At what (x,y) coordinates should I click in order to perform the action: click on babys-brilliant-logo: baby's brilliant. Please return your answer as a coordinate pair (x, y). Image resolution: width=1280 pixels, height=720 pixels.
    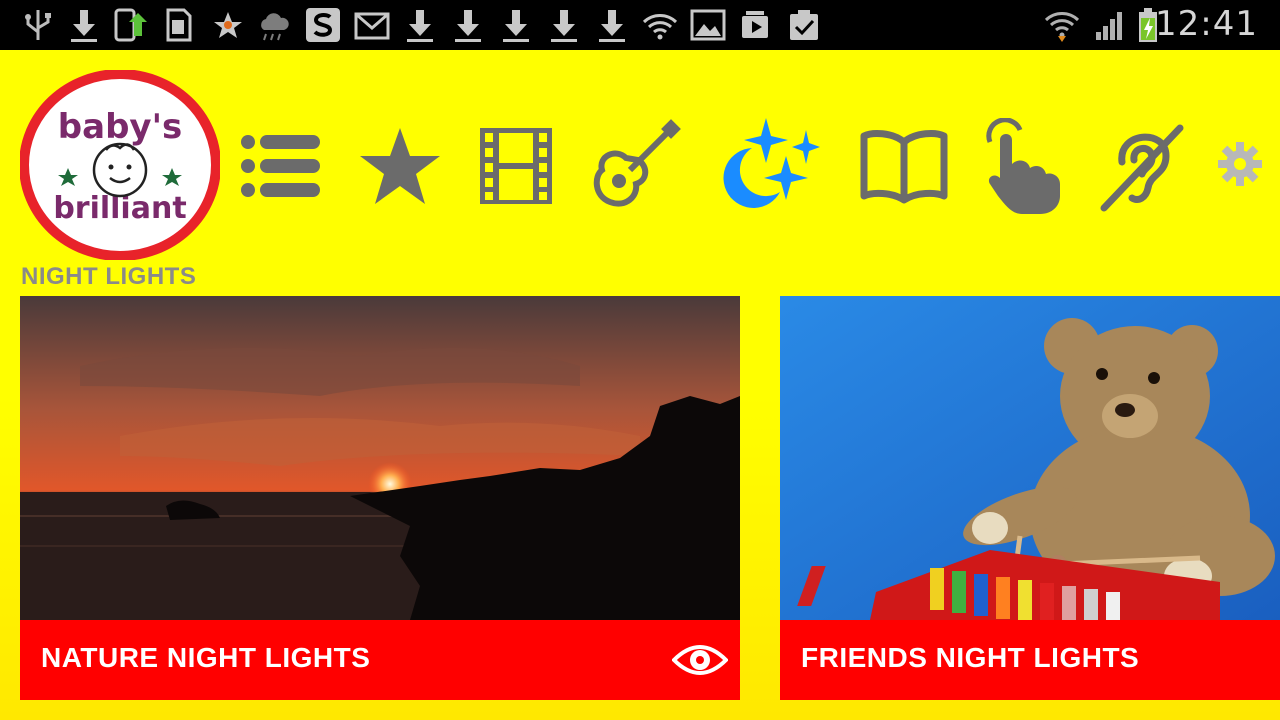
    Looking at the image, I should click on (120, 165).